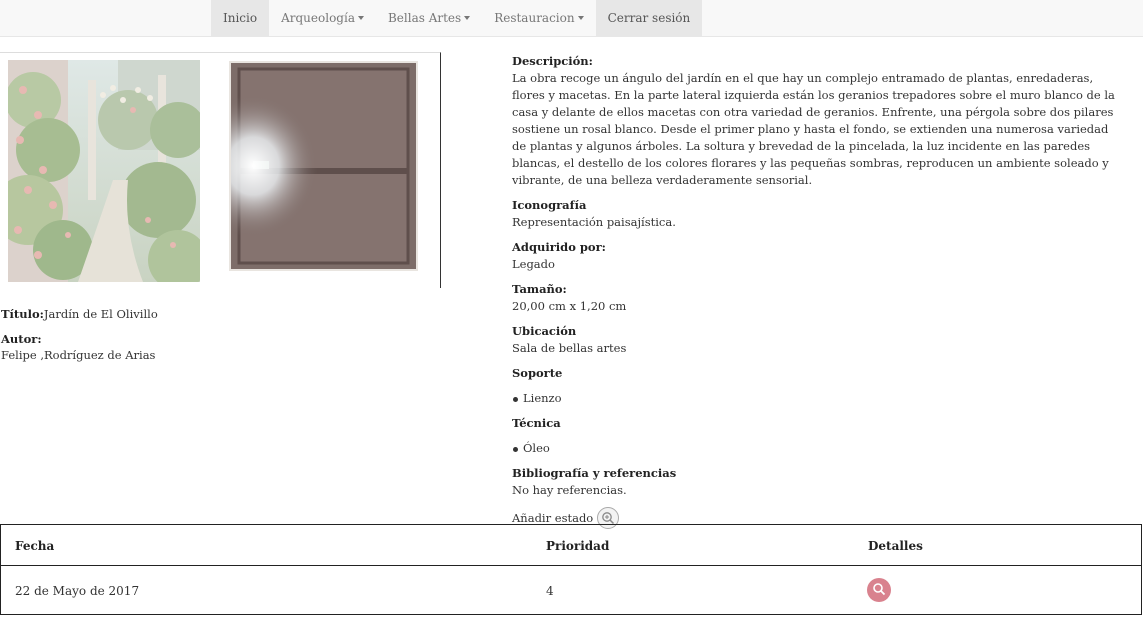 The width and height of the screenshot is (1143, 619). I want to click on row-priority: 4, so click(550, 591).